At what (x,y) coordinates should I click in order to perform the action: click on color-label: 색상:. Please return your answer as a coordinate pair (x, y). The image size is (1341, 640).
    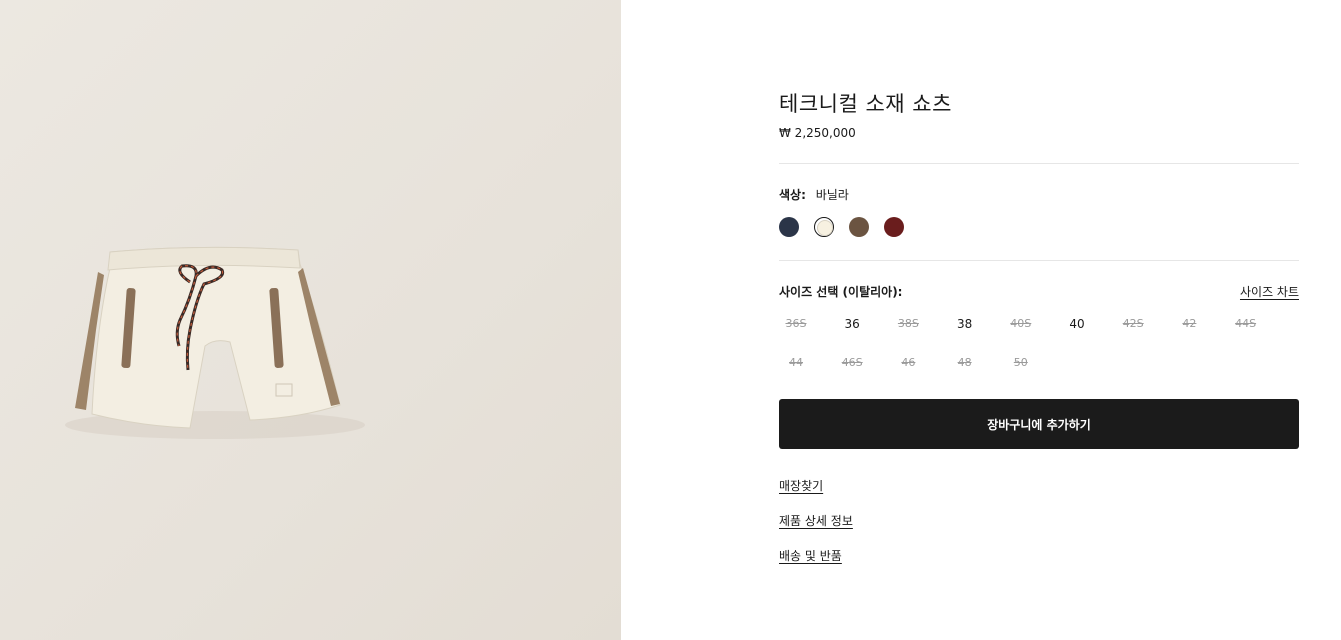
    Looking at the image, I should click on (792, 195).